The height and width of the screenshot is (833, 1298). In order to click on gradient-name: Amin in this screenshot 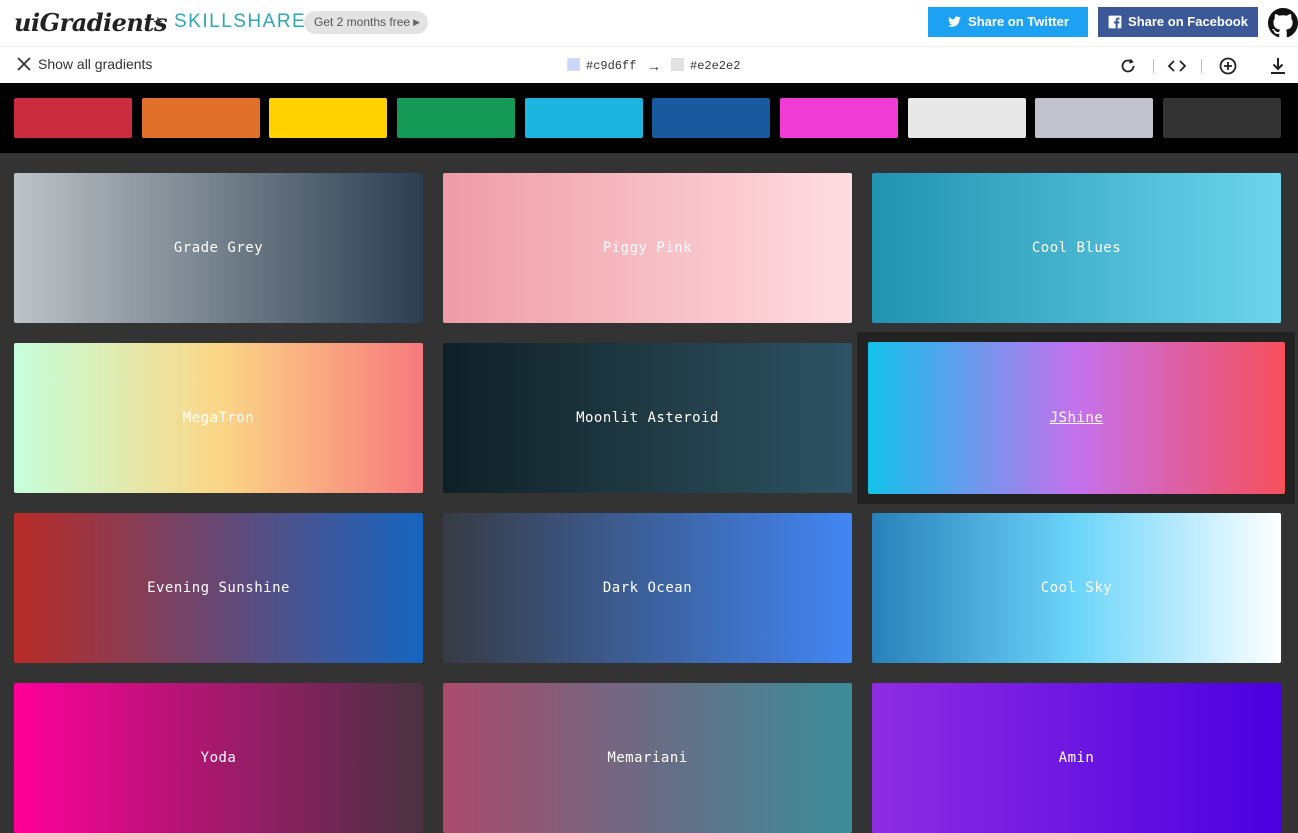, I will do `click(1076, 758)`.